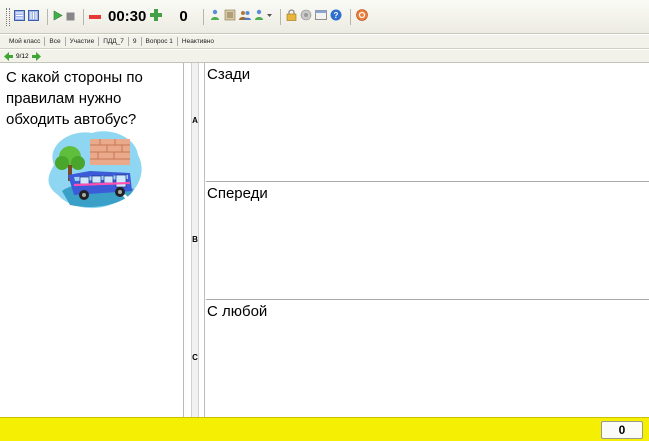  What do you see at coordinates (229, 74) in the screenshot?
I see `answer-a-text: Сзади` at bounding box center [229, 74].